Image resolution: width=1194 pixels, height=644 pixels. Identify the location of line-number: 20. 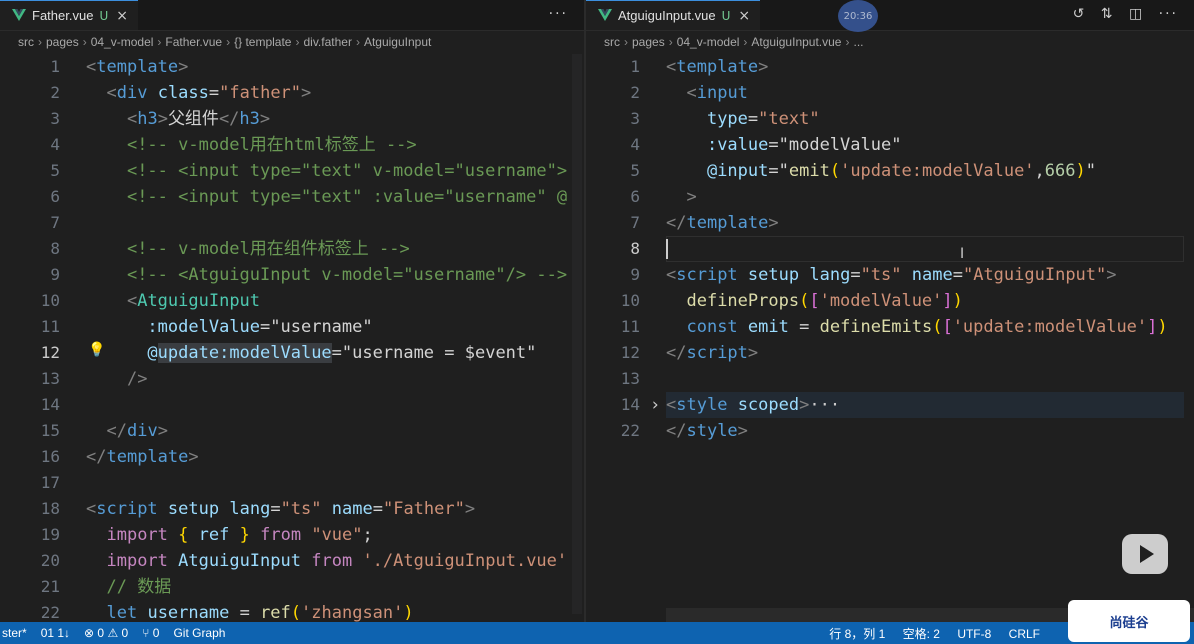
(30, 561).